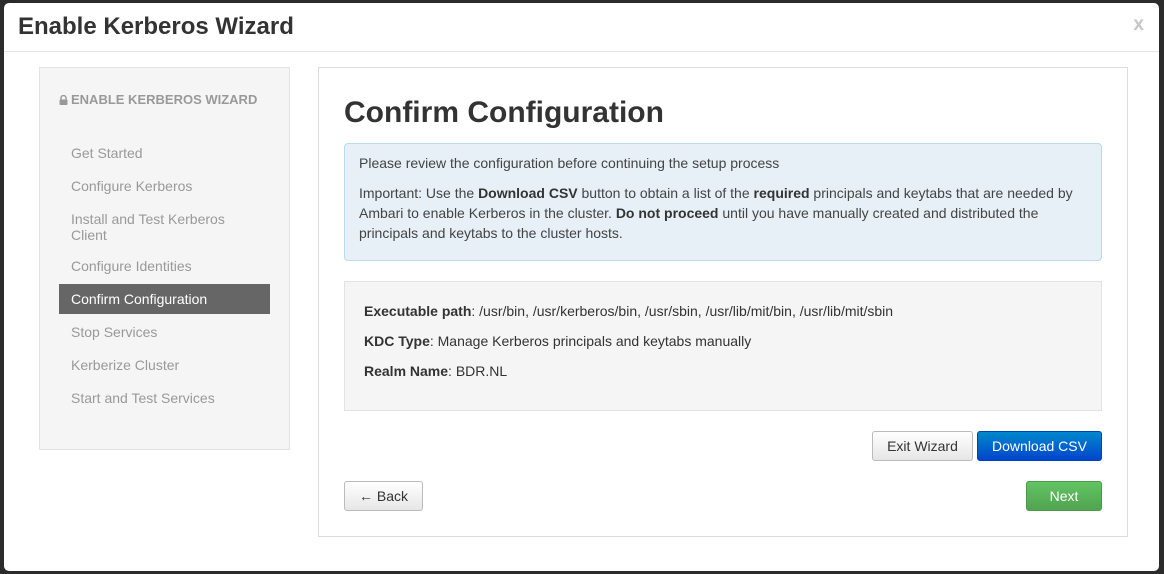 The width and height of the screenshot is (1164, 574). I want to click on step-configure-kerberos: Configure Kerberos, so click(164, 186).